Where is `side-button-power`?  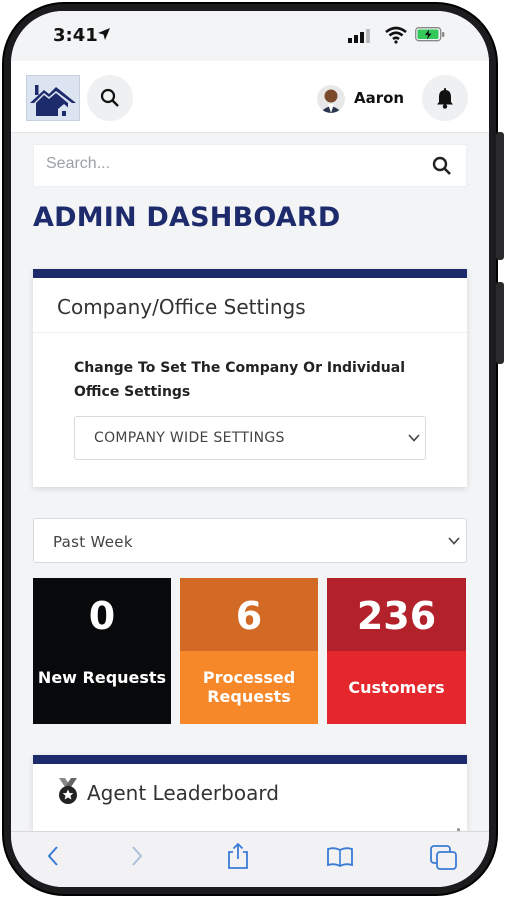 side-button-power is located at coordinates (500, 323).